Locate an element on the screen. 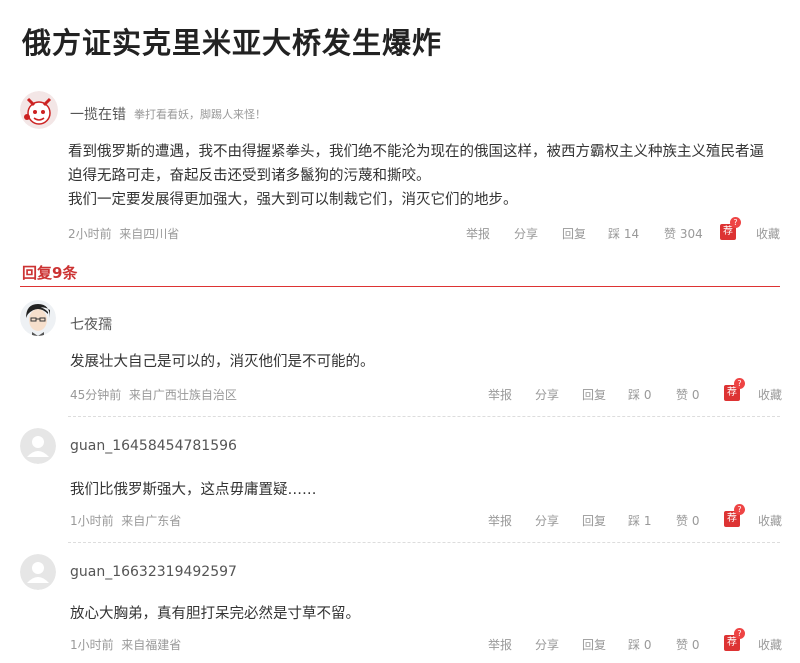  reply-username: guan_16632319492597 is located at coordinates (153, 572).